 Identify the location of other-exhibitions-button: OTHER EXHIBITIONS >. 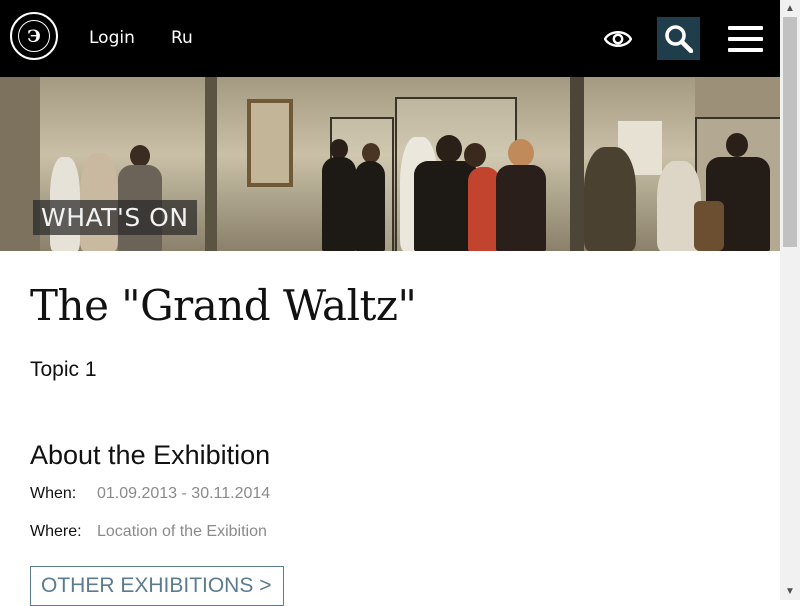
(157, 586).